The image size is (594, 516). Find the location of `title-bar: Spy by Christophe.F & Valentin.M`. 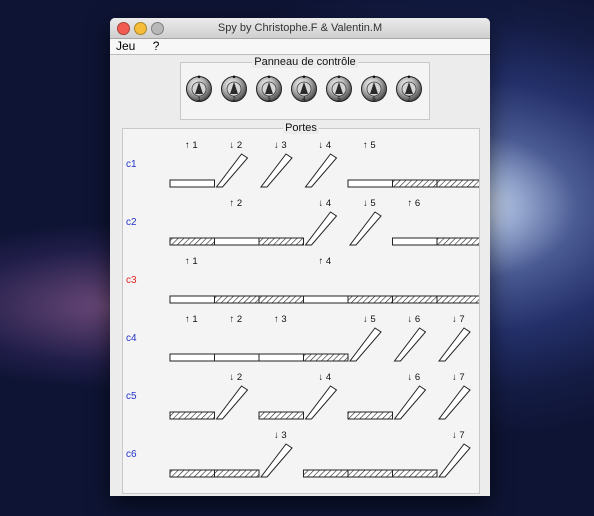

title-bar: Spy by Christophe.F & Valentin.M is located at coordinates (300, 28).